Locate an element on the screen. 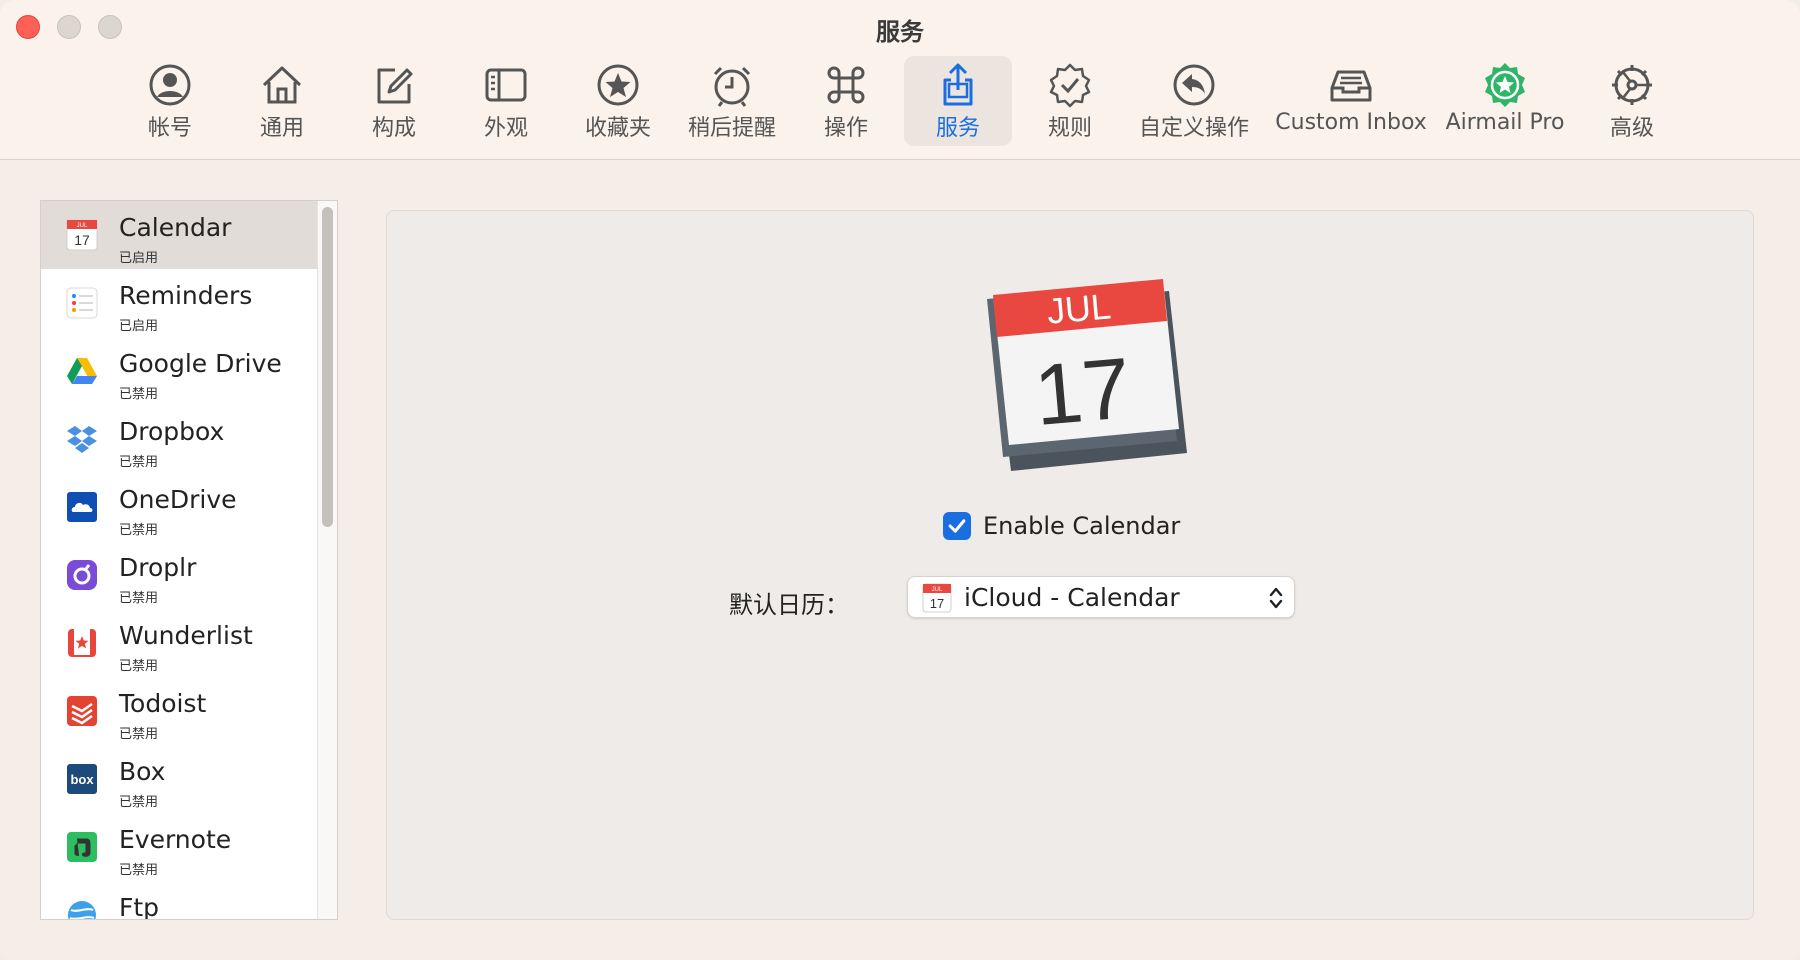 The width and height of the screenshot is (1800, 960). tab-account: 帐号 is located at coordinates (170, 101).